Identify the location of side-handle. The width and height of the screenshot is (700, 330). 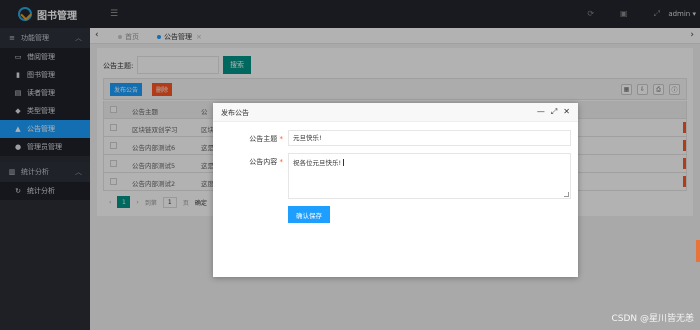
(698, 251).